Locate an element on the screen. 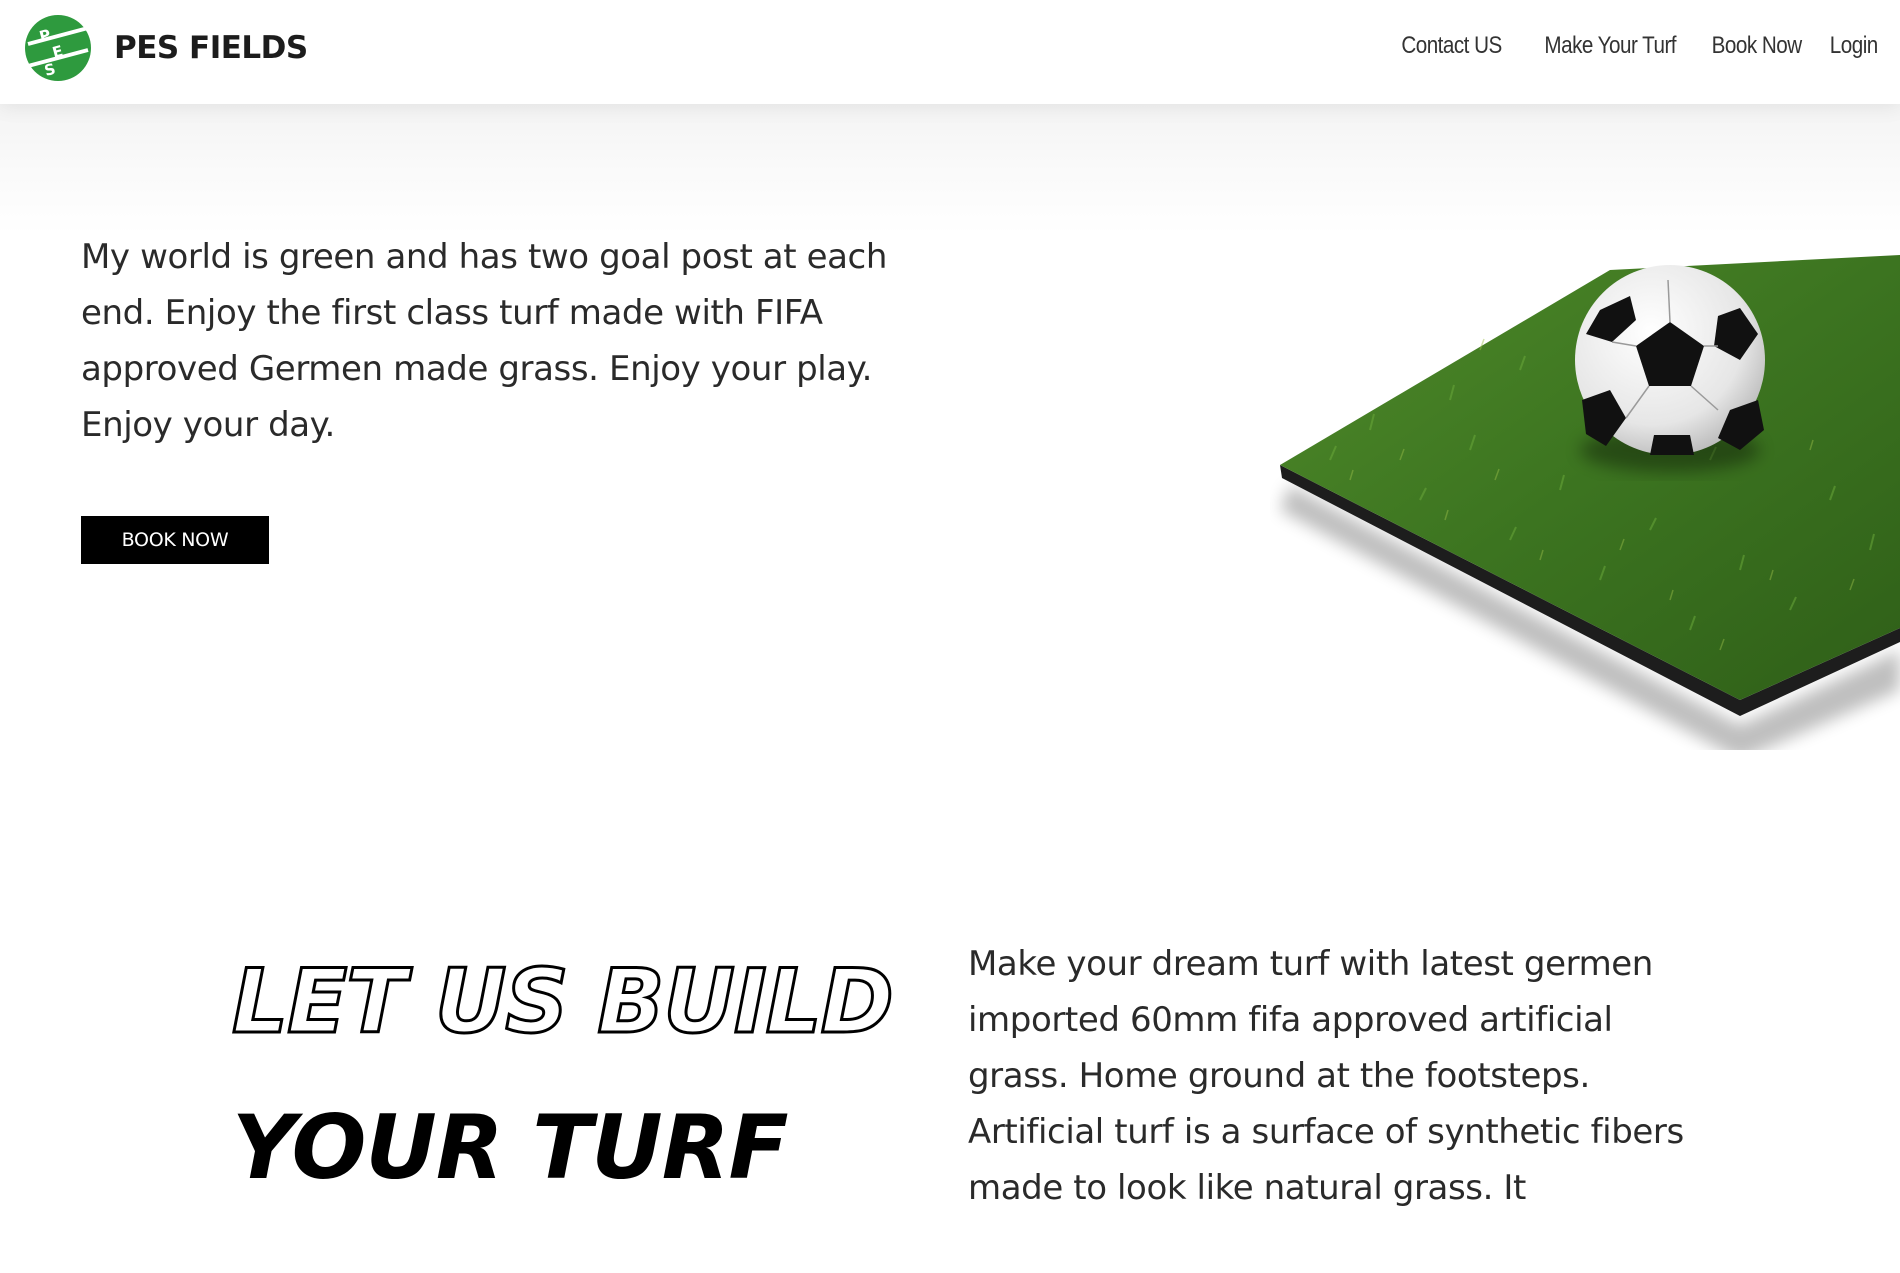  brand-logo: P E S PES FIELDS is located at coordinates (166, 48).